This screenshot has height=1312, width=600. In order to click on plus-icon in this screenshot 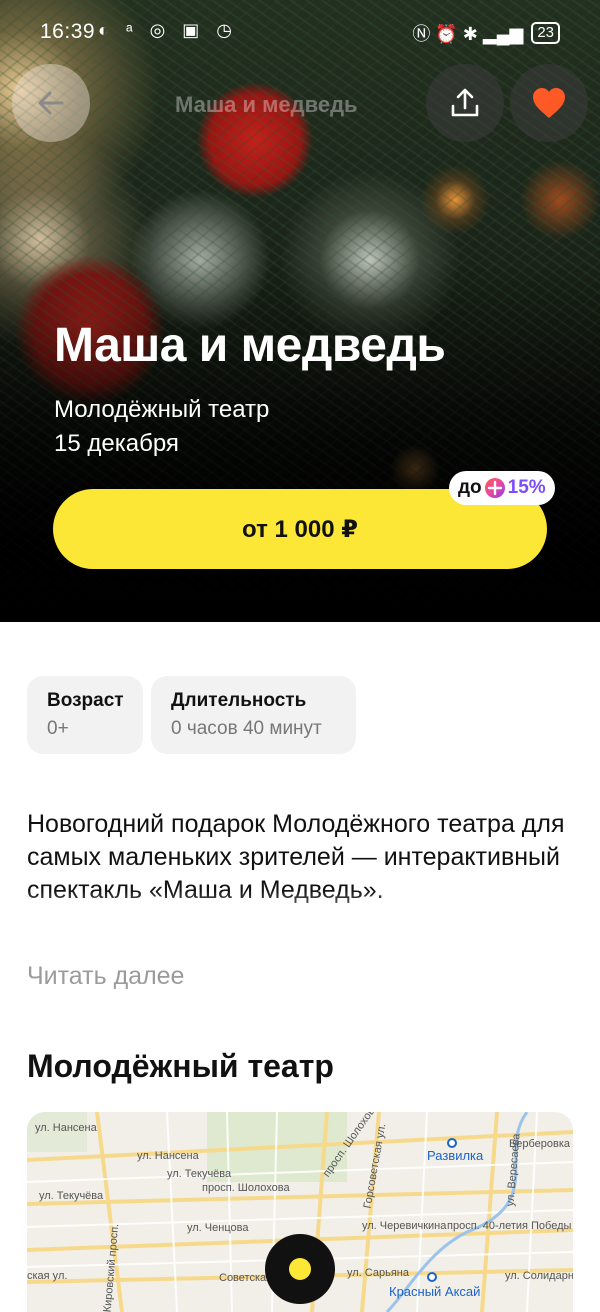, I will do `click(494, 488)`.